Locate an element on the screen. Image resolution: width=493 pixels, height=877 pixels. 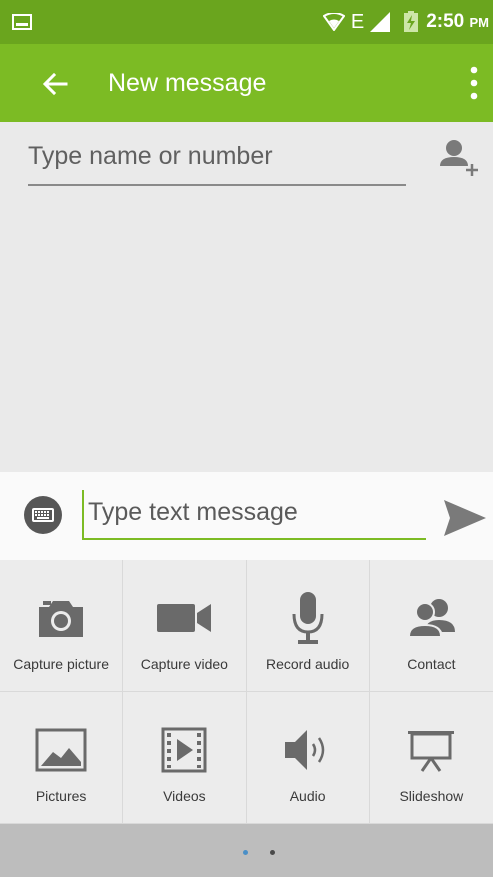
keyboard-icon is located at coordinates (43, 515).